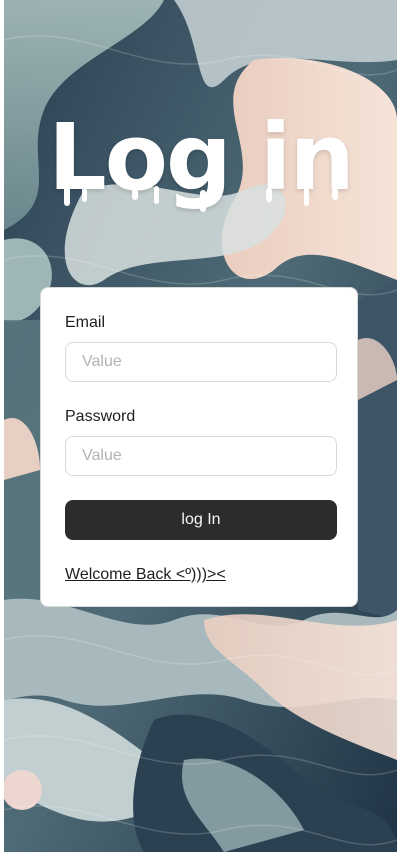 The height and width of the screenshot is (860, 401). I want to click on title-container: Log in, so click(200, 163).